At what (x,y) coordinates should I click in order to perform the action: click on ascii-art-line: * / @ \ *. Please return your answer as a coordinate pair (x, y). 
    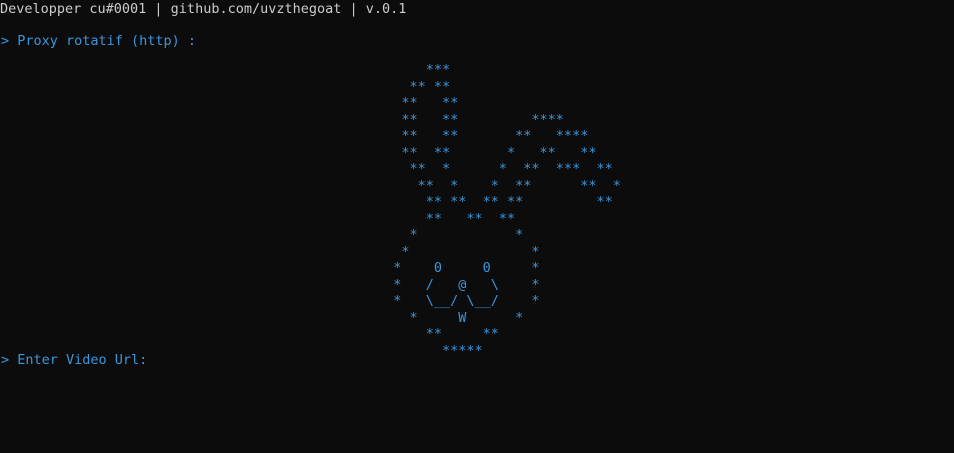
    Looking at the image, I should click on (458, 284).